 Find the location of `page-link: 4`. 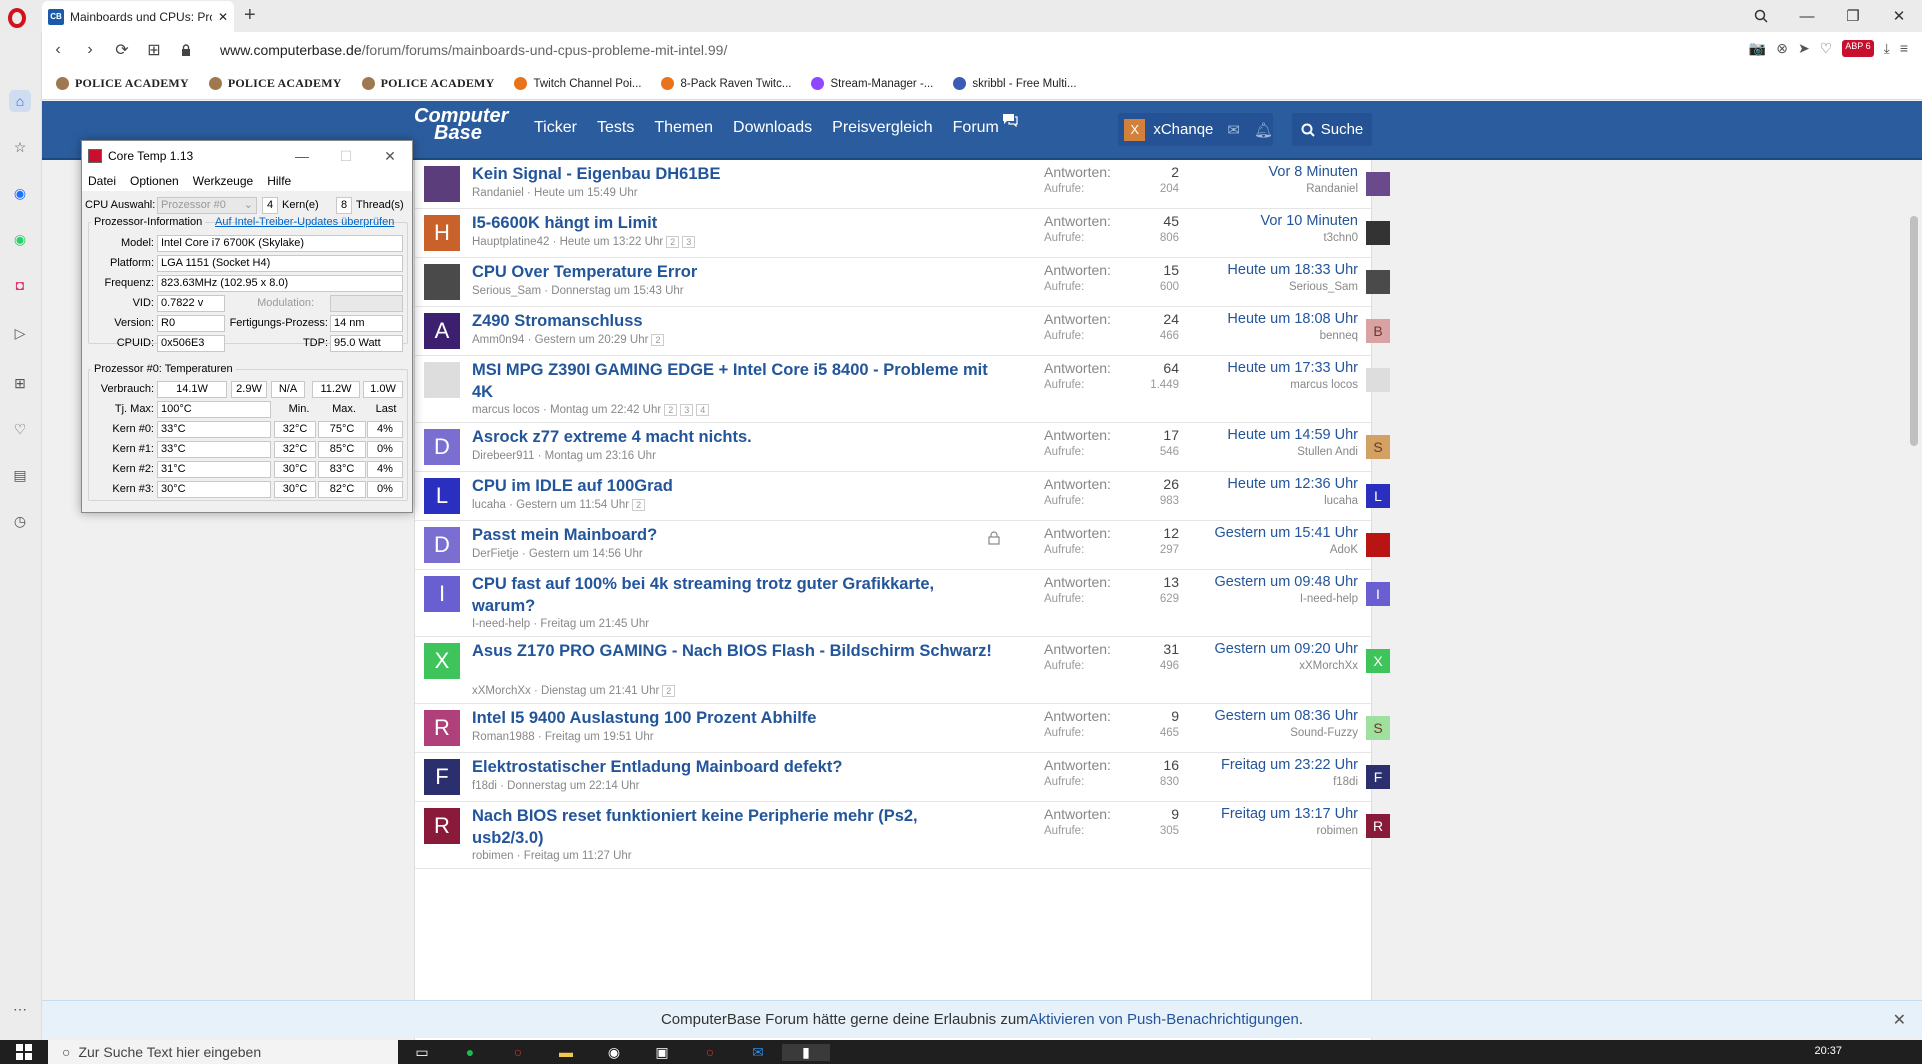

page-link: 4 is located at coordinates (703, 410).